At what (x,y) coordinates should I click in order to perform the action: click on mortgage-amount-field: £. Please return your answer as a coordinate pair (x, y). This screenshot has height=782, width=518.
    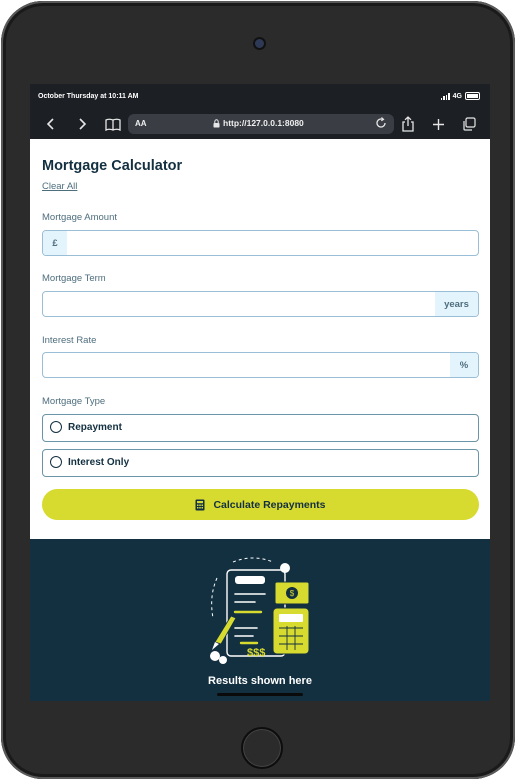
    Looking at the image, I should click on (260, 243).